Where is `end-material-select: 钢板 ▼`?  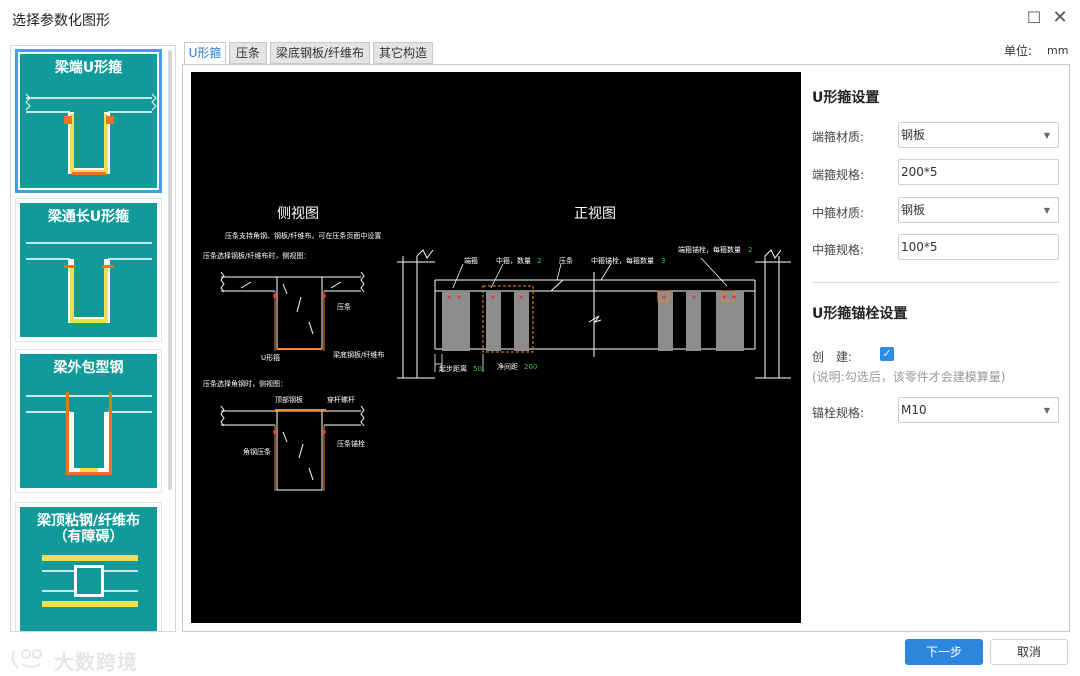 end-material-select: 钢板 ▼ is located at coordinates (978, 135).